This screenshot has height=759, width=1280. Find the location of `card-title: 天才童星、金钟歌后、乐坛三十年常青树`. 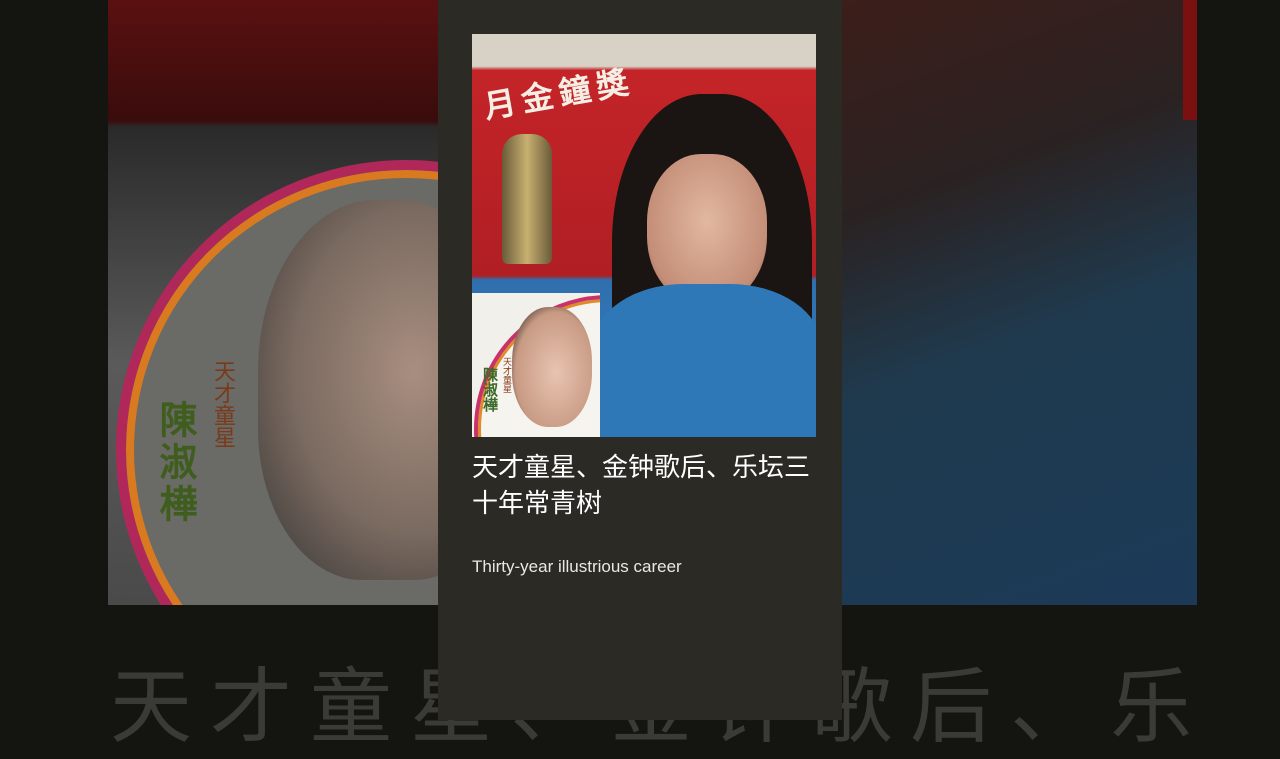

card-title: 天才童星、金钟歌后、乐坛三十年常青树 is located at coordinates (641, 486).